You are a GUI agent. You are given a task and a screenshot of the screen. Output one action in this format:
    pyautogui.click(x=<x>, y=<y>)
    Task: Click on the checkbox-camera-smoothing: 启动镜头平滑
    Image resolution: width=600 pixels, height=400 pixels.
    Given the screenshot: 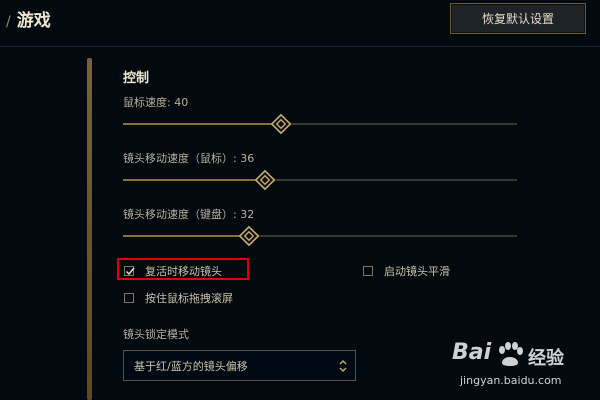 What is the action you would take?
    pyautogui.click(x=406, y=271)
    